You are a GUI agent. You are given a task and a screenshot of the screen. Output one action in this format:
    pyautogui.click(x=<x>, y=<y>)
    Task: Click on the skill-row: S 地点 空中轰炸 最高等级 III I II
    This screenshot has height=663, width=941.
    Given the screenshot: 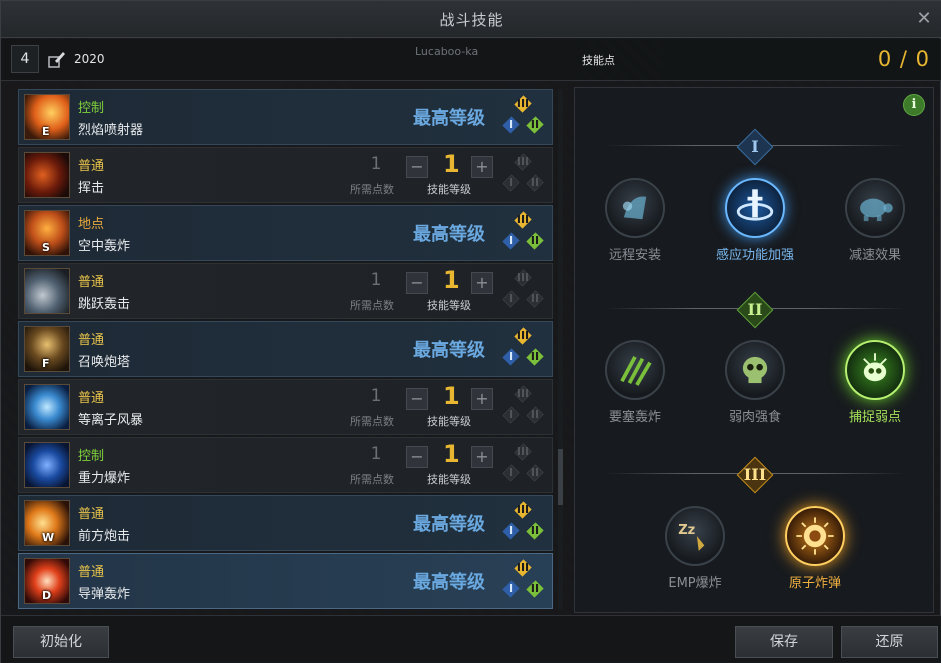 What is the action you would take?
    pyautogui.click(x=285, y=233)
    